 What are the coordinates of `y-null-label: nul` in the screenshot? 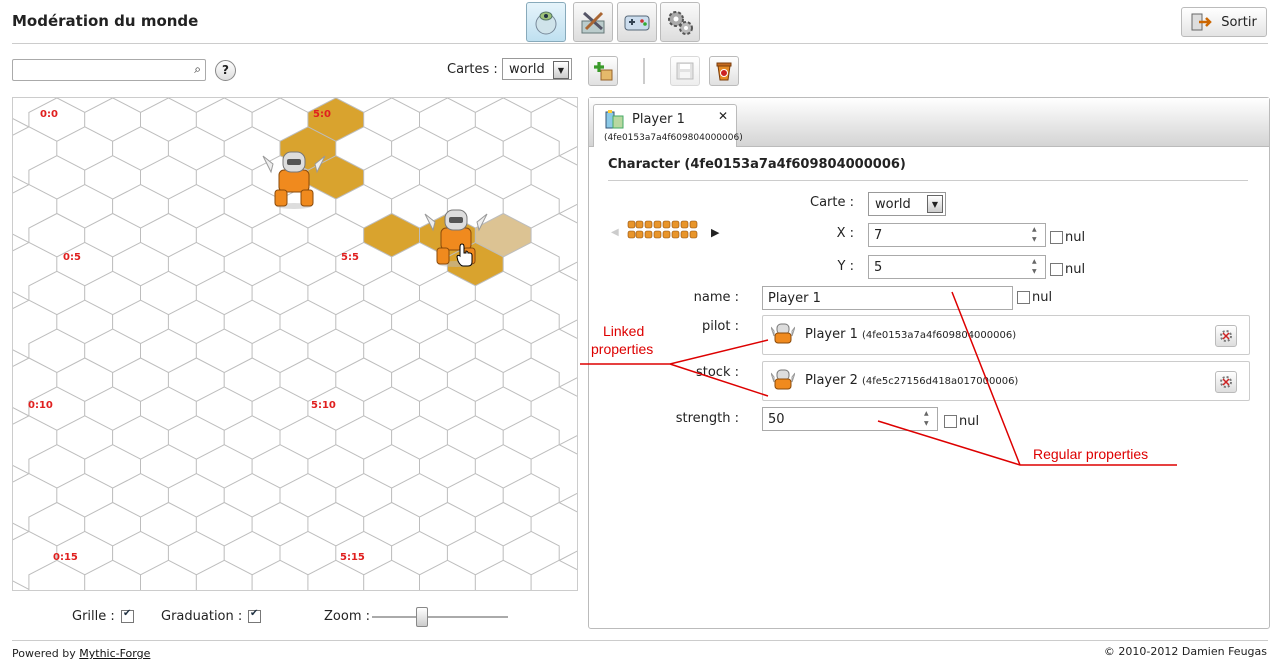 It's located at (1075, 269).